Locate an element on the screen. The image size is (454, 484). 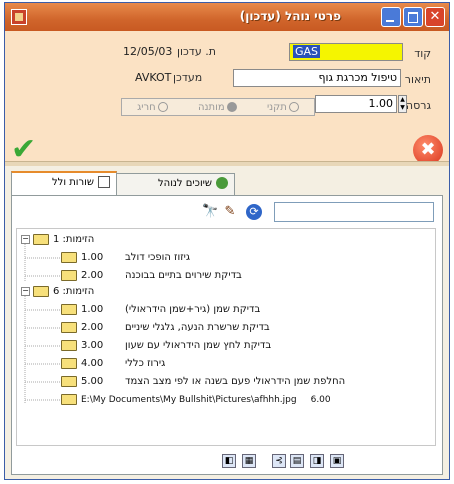
radio-option: מותנה is located at coordinates (217, 107).